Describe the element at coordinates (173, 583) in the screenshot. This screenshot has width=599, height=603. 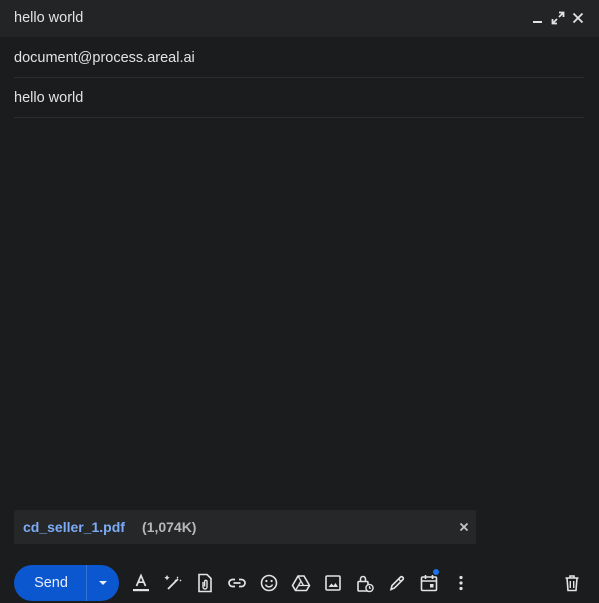
I see `magic-pen-icon` at that location.